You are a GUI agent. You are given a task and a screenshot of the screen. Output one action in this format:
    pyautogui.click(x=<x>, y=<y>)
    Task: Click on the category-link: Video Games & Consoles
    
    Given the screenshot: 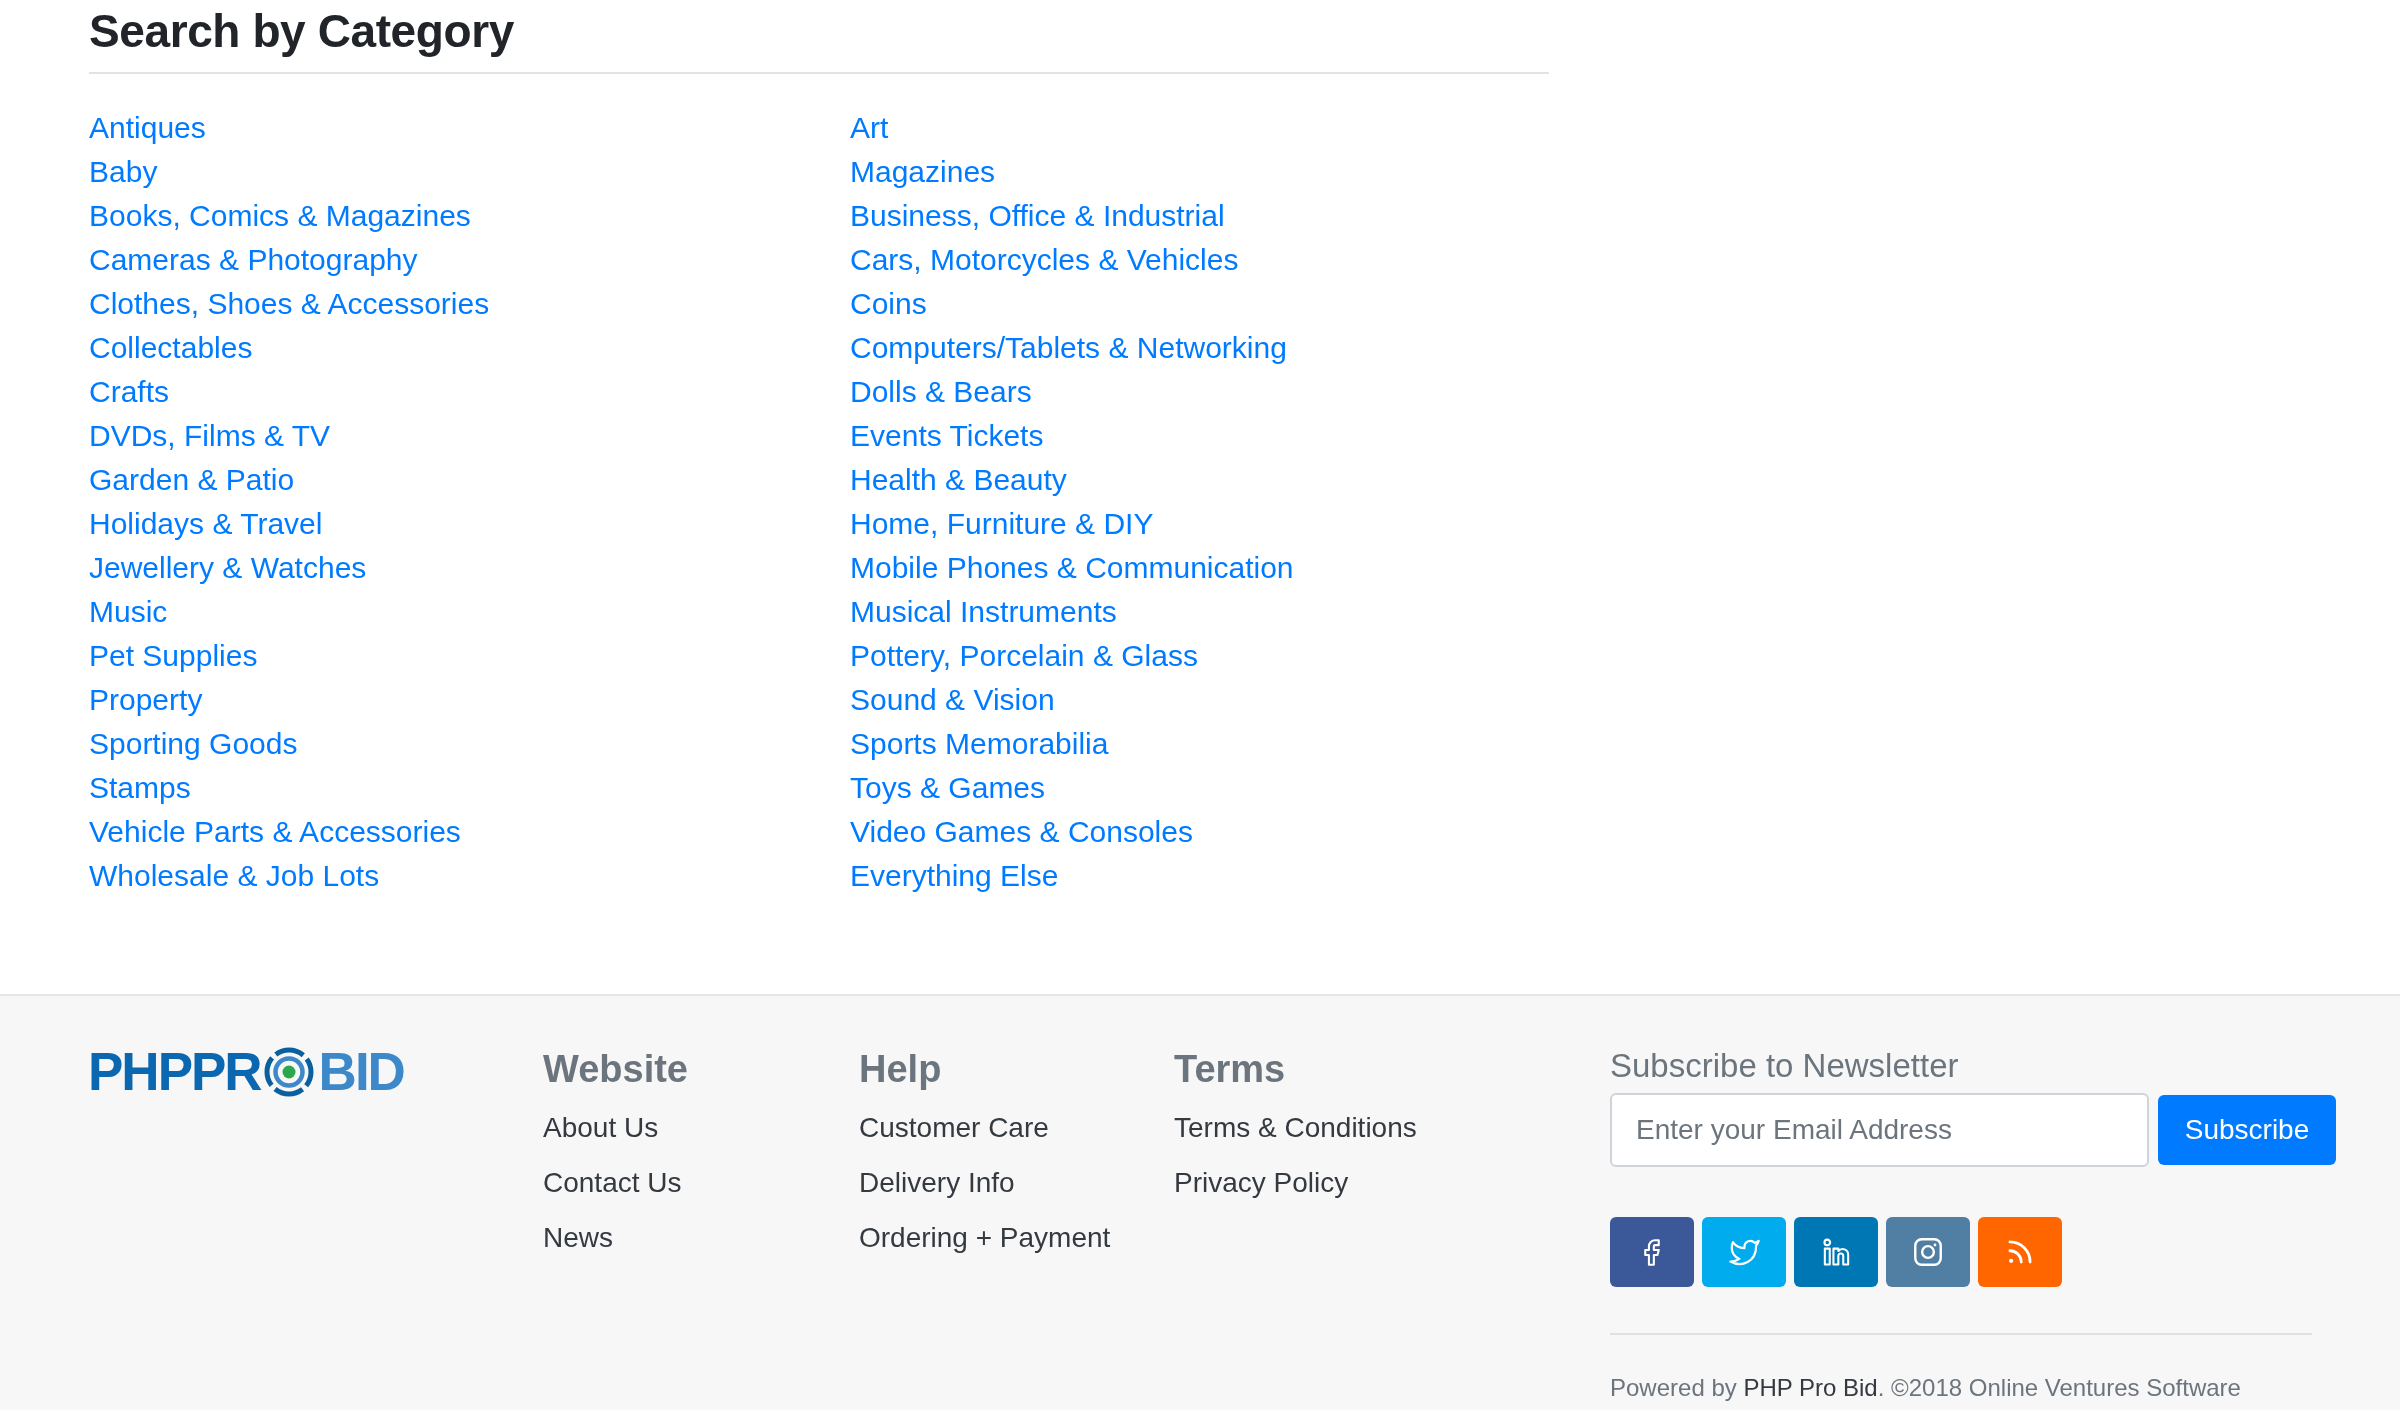 What is the action you would take?
    pyautogui.click(x=1021, y=832)
    